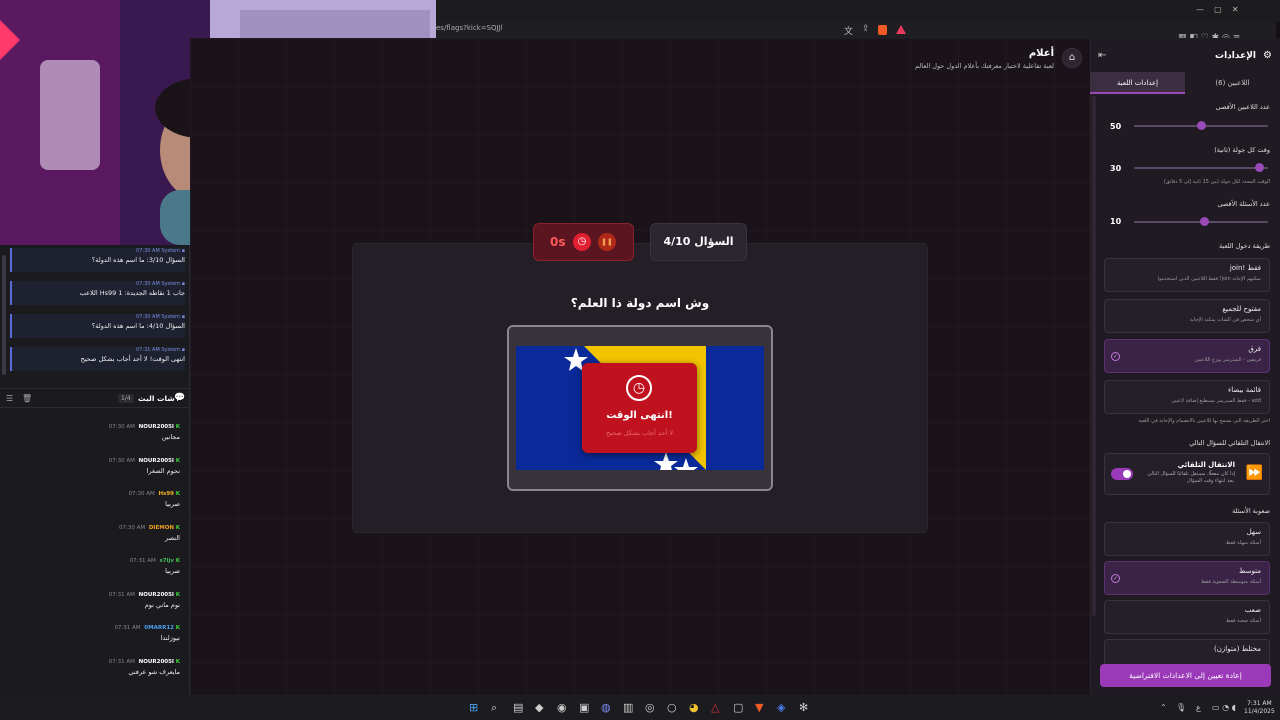 This screenshot has width=1280, height=720. What do you see at coordinates (156, 398) in the screenshot?
I see `live-chat-title: شات البث` at bounding box center [156, 398].